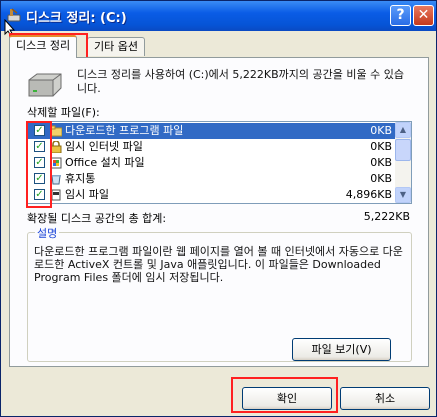  I want to click on total-space-label: 확장될 디스크 공간의 총 합계:, so click(97, 218).